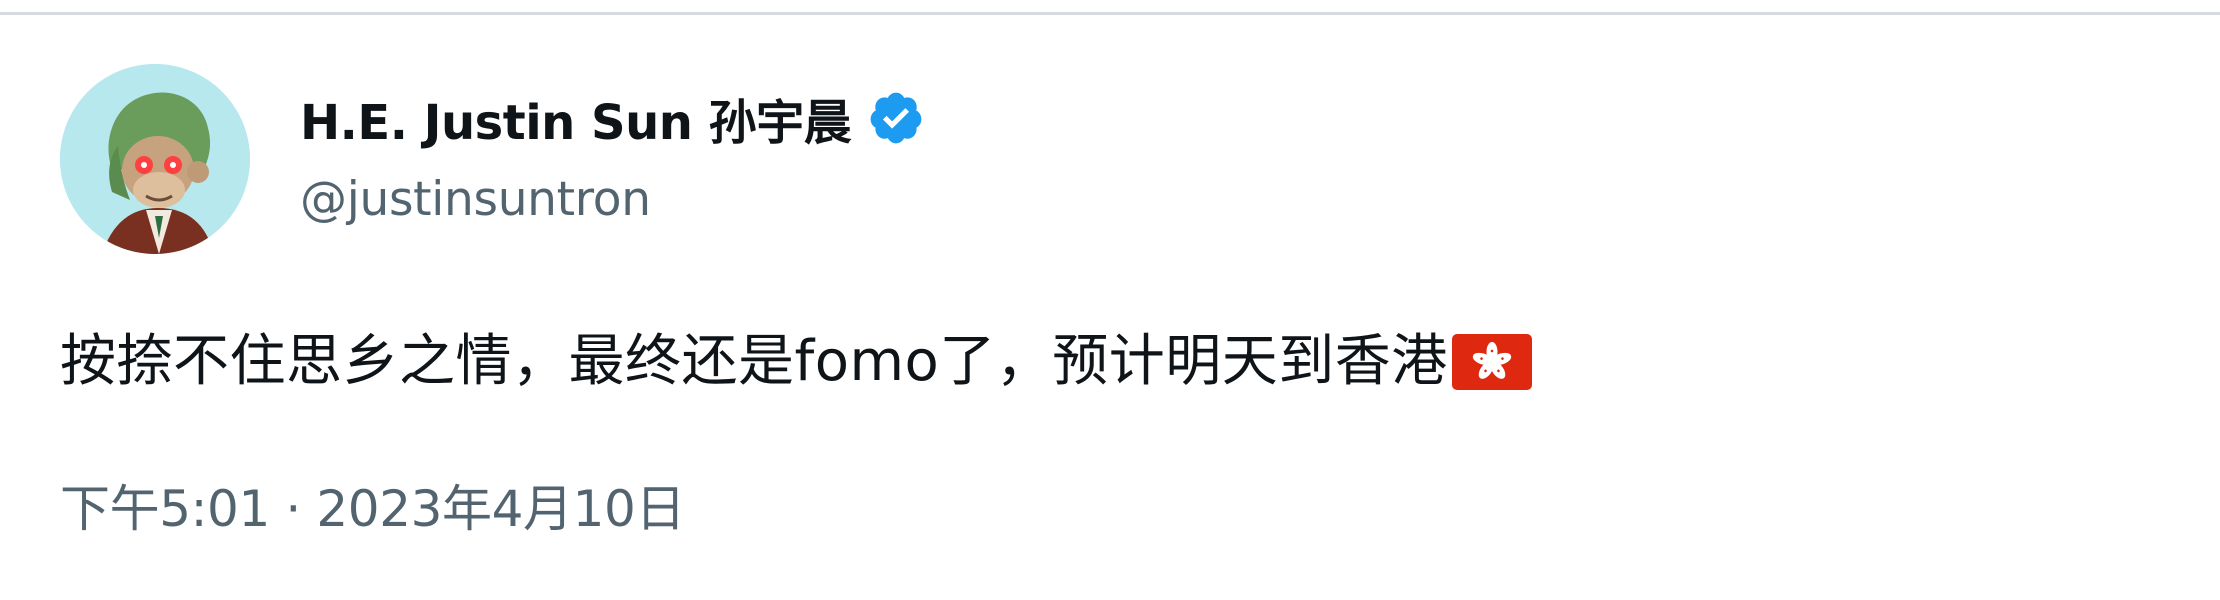 The width and height of the screenshot is (2220, 600). What do you see at coordinates (612, 157) in the screenshot?
I see `tweet-header: H.E. Justin Sun 孙宇晨 @justinsuntron` at bounding box center [612, 157].